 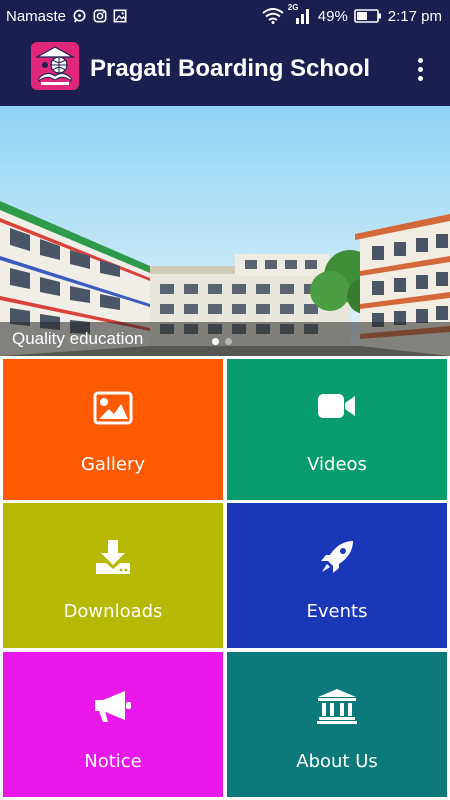 What do you see at coordinates (337, 429) in the screenshot?
I see `videos-tile: Videos` at bounding box center [337, 429].